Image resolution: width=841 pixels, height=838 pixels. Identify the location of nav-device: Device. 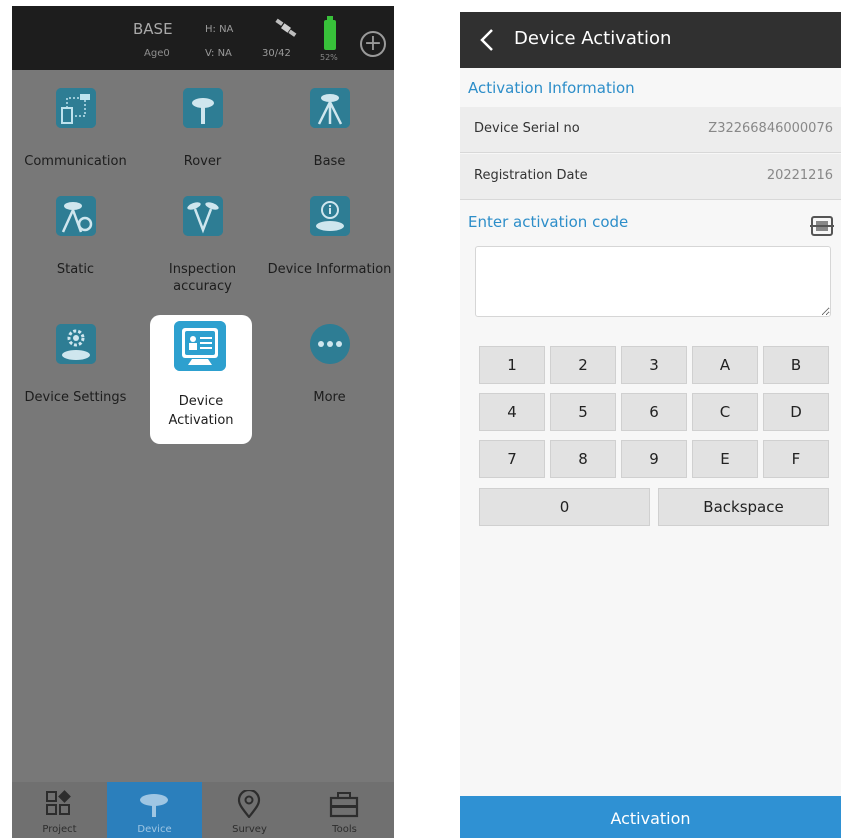
(154, 810).